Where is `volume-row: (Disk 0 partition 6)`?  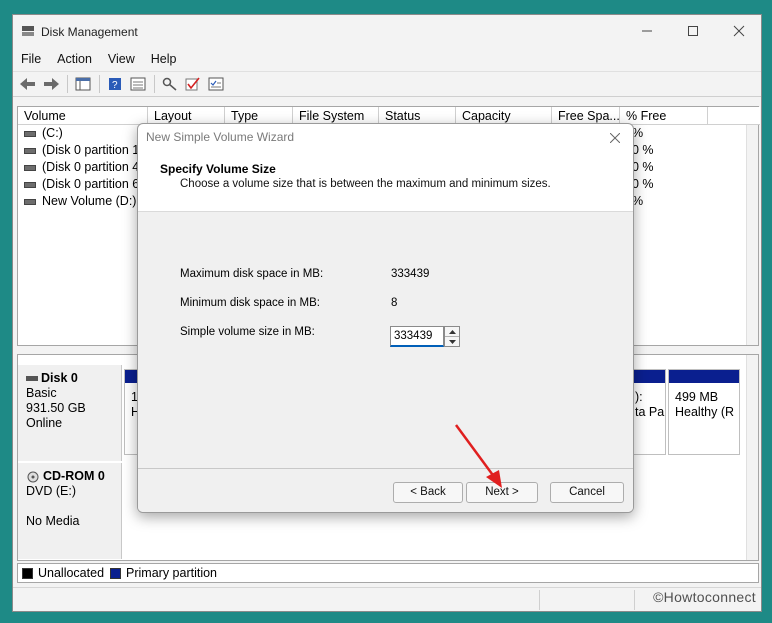 volume-row: (Disk 0 partition 6) is located at coordinates (80, 184).